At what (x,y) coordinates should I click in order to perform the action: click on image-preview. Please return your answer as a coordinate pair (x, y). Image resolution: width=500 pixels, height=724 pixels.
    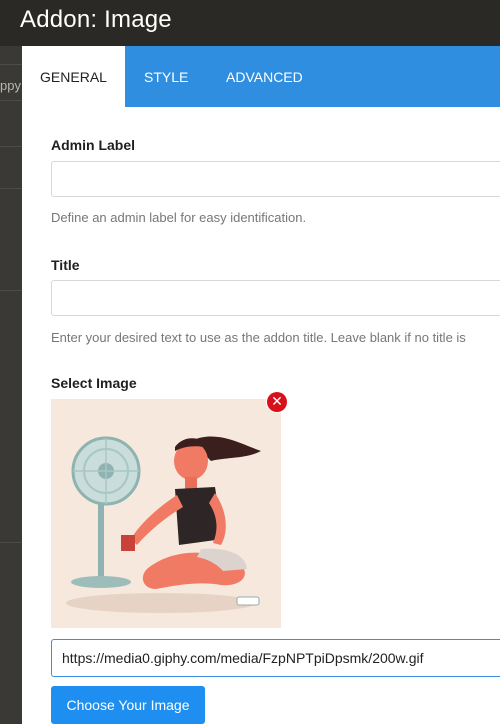
    Looking at the image, I should click on (166, 513).